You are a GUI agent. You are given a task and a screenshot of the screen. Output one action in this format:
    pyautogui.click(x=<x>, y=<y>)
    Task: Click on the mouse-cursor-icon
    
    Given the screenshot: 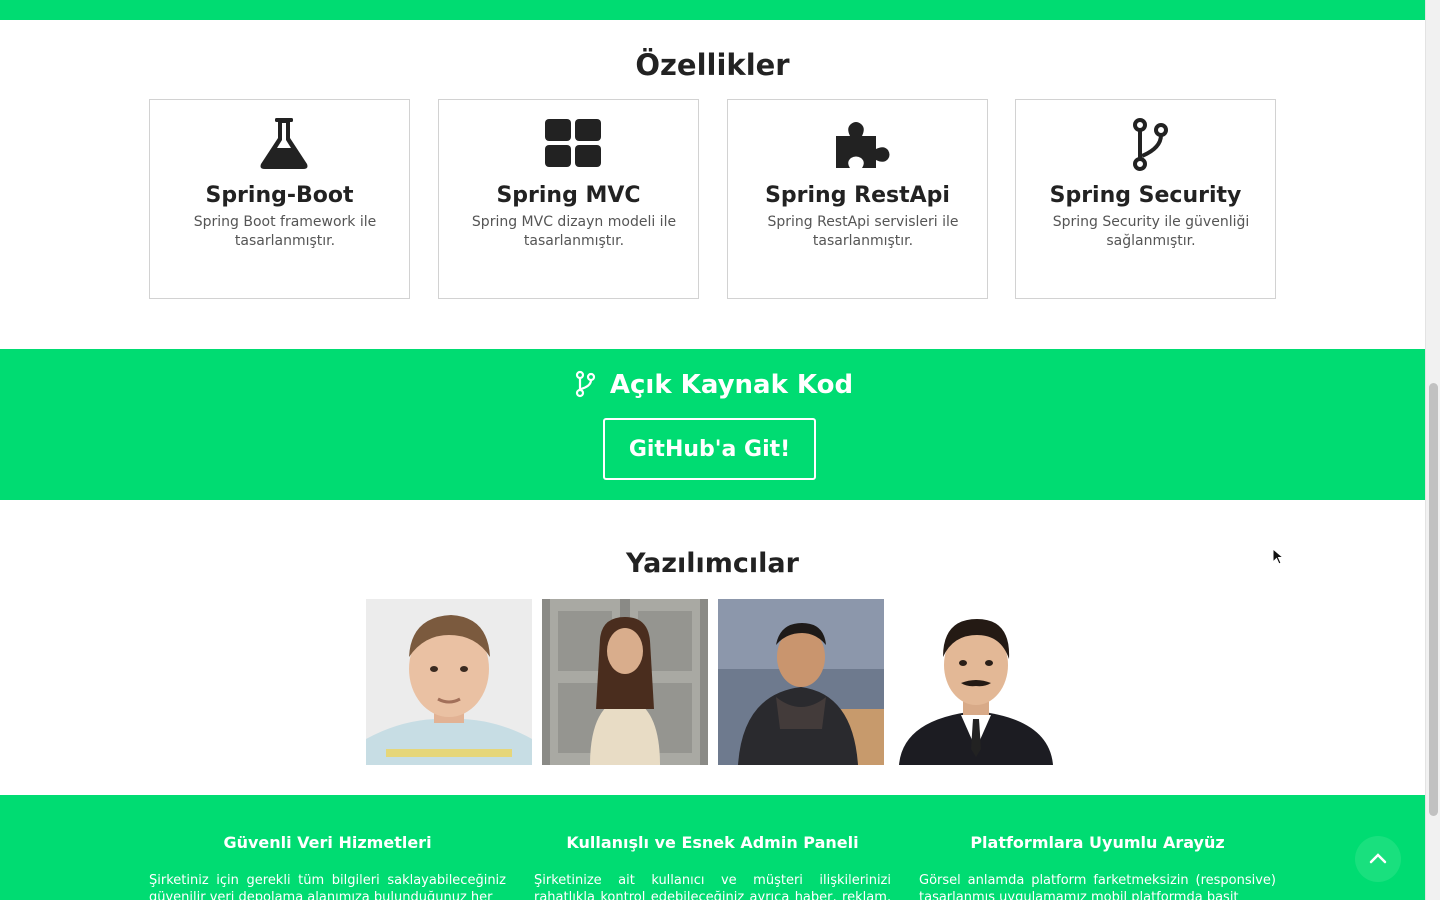 What is the action you would take?
    pyautogui.click(x=1278, y=556)
    